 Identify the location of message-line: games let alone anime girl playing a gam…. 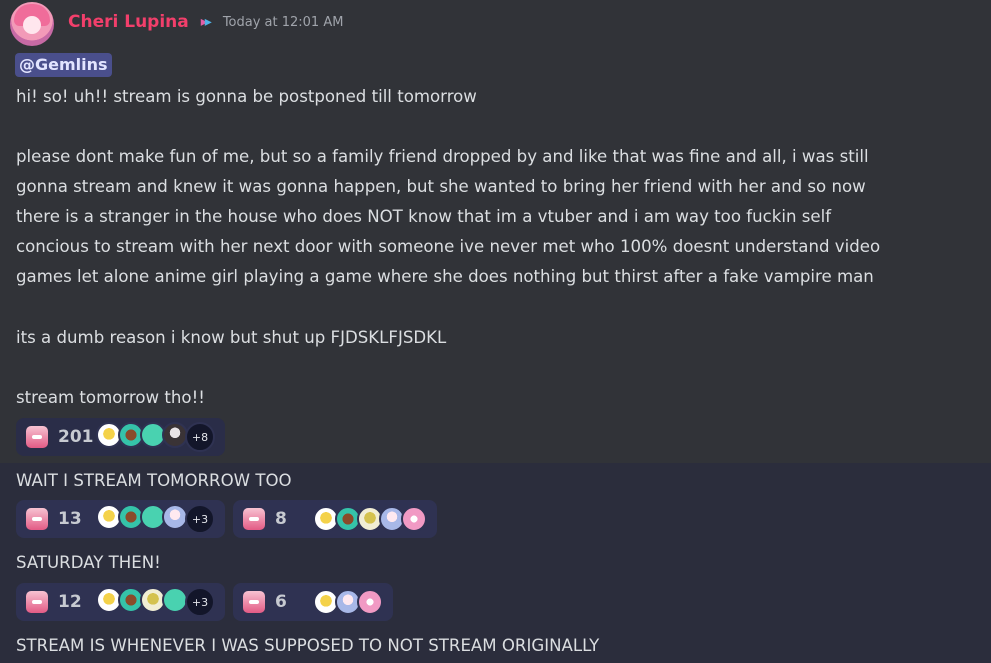
(445, 276).